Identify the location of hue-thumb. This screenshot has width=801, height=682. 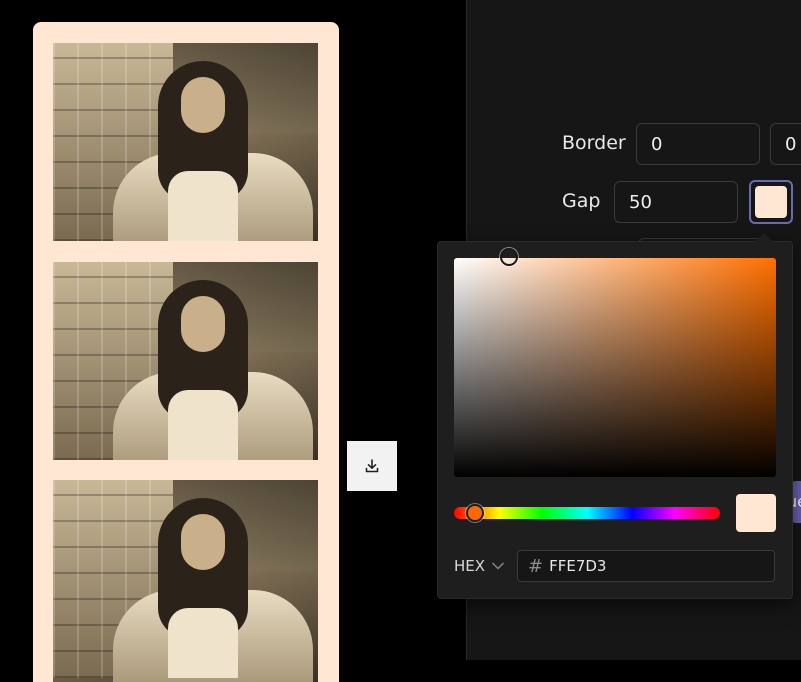
(475, 513).